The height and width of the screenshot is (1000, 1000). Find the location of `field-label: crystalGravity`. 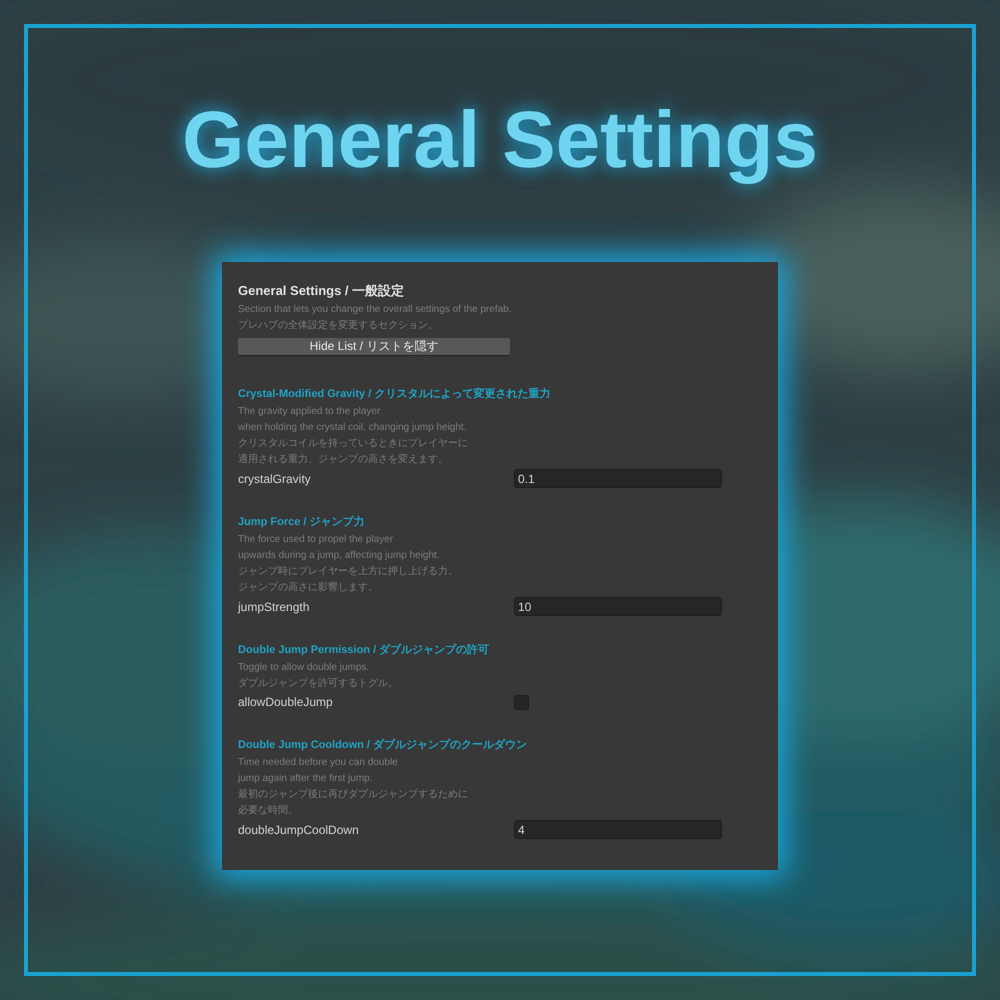

field-label: crystalGravity is located at coordinates (275, 479).